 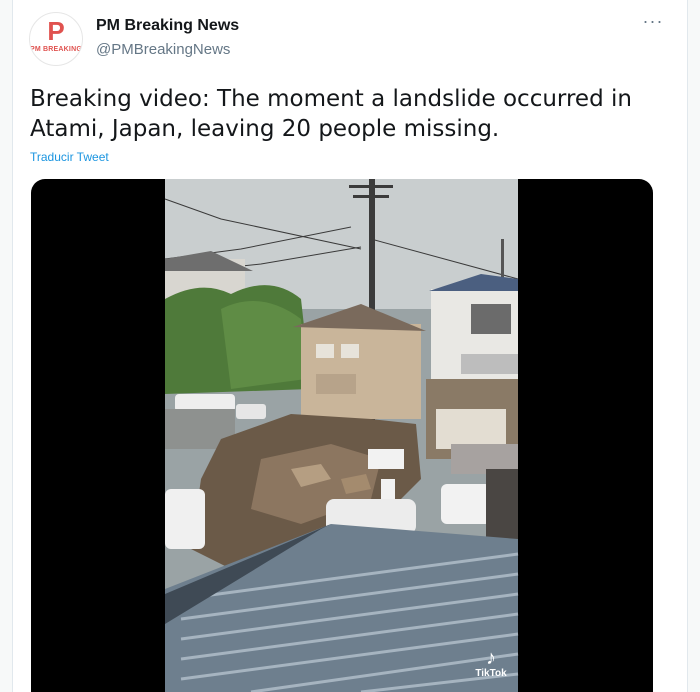 What do you see at coordinates (167, 26) in the screenshot?
I see `author-name: PM Breaking News` at bounding box center [167, 26].